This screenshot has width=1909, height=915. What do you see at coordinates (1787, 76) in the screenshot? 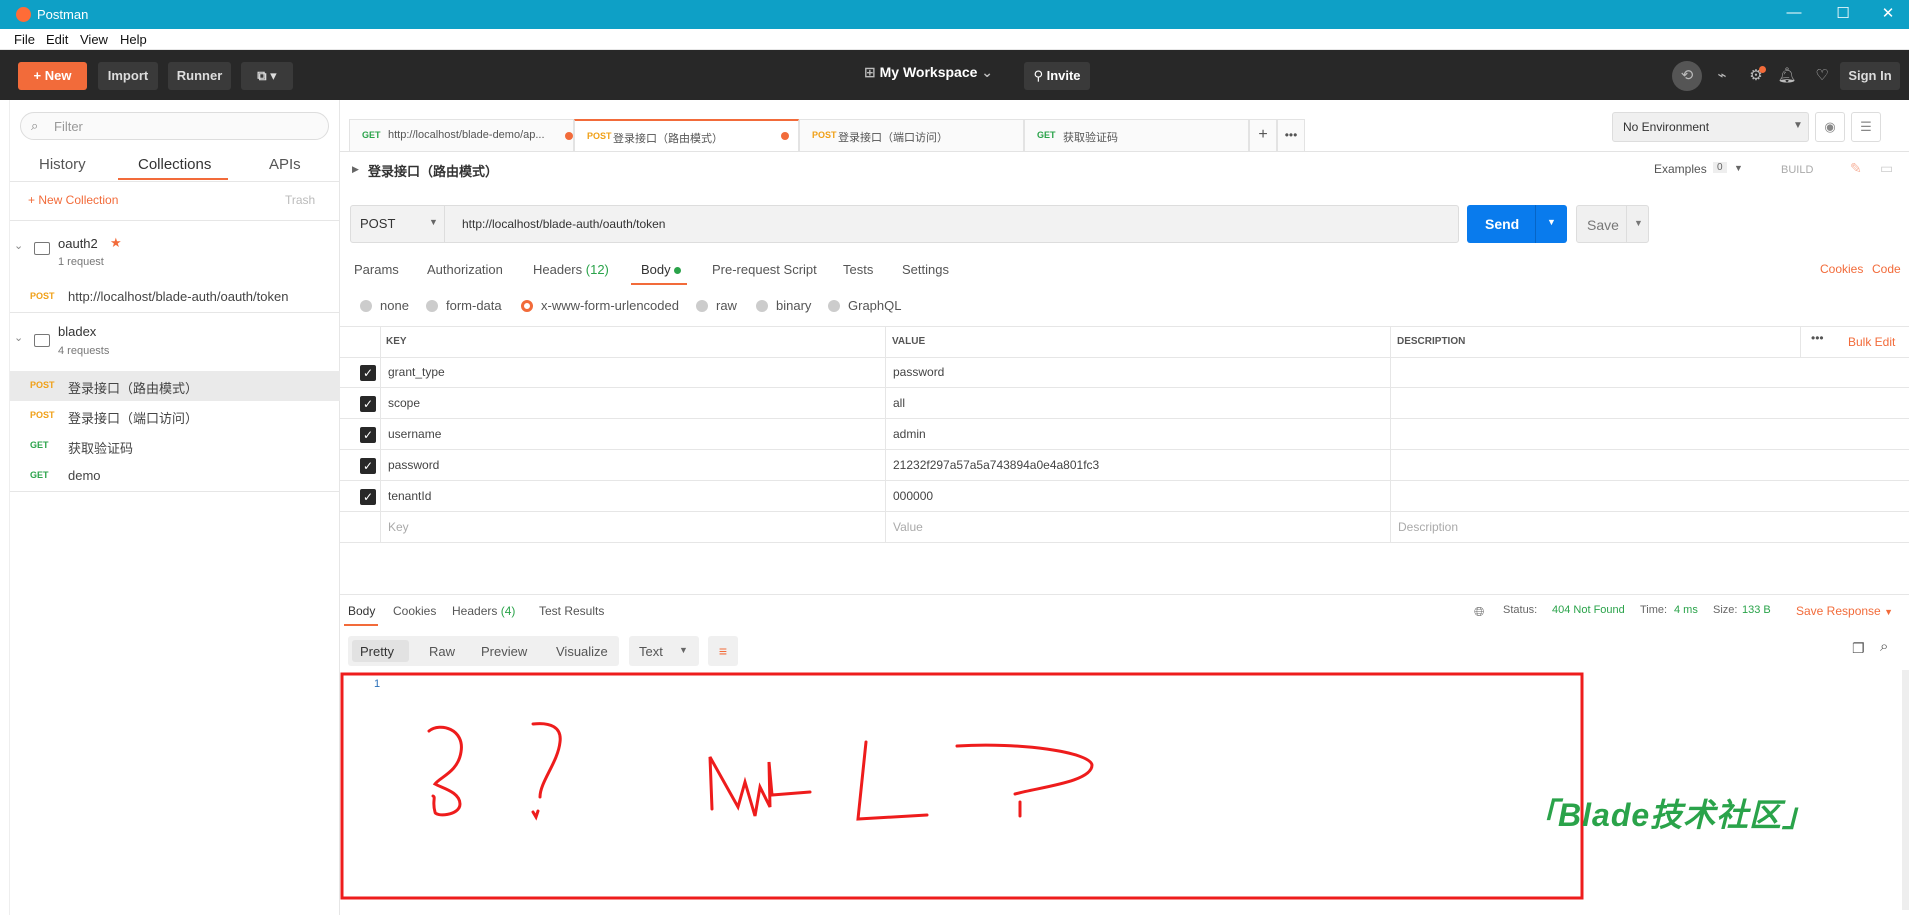
I see `bell-icon: 🔔︎` at bounding box center [1787, 76].